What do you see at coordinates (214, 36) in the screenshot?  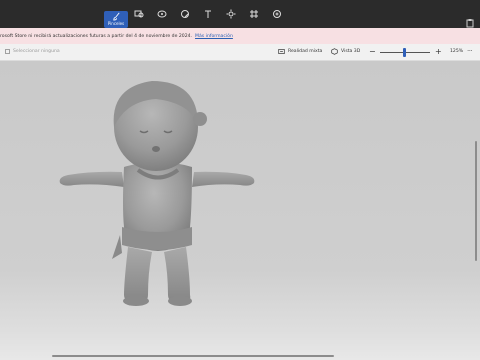 I see `more-info-link: Más información` at bounding box center [214, 36].